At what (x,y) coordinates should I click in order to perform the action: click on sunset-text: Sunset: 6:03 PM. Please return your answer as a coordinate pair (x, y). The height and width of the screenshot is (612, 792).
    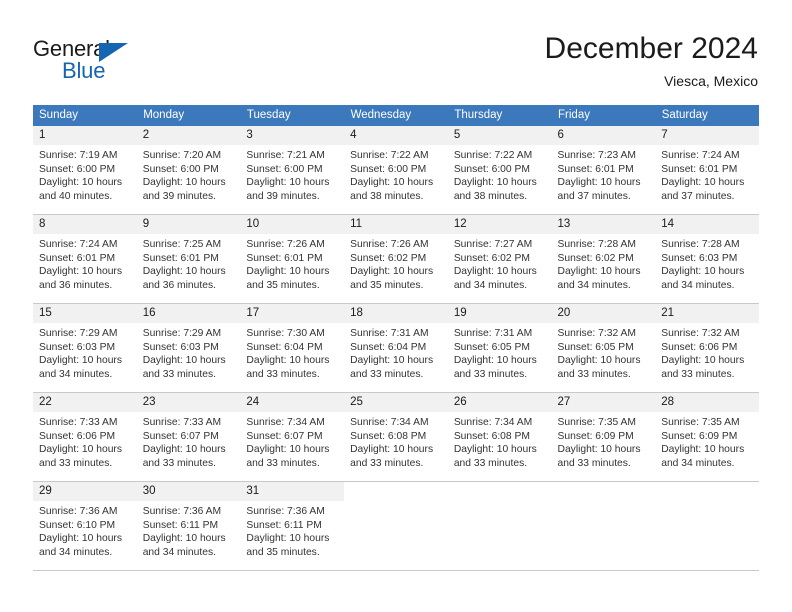
    Looking at the image, I should click on (180, 347).